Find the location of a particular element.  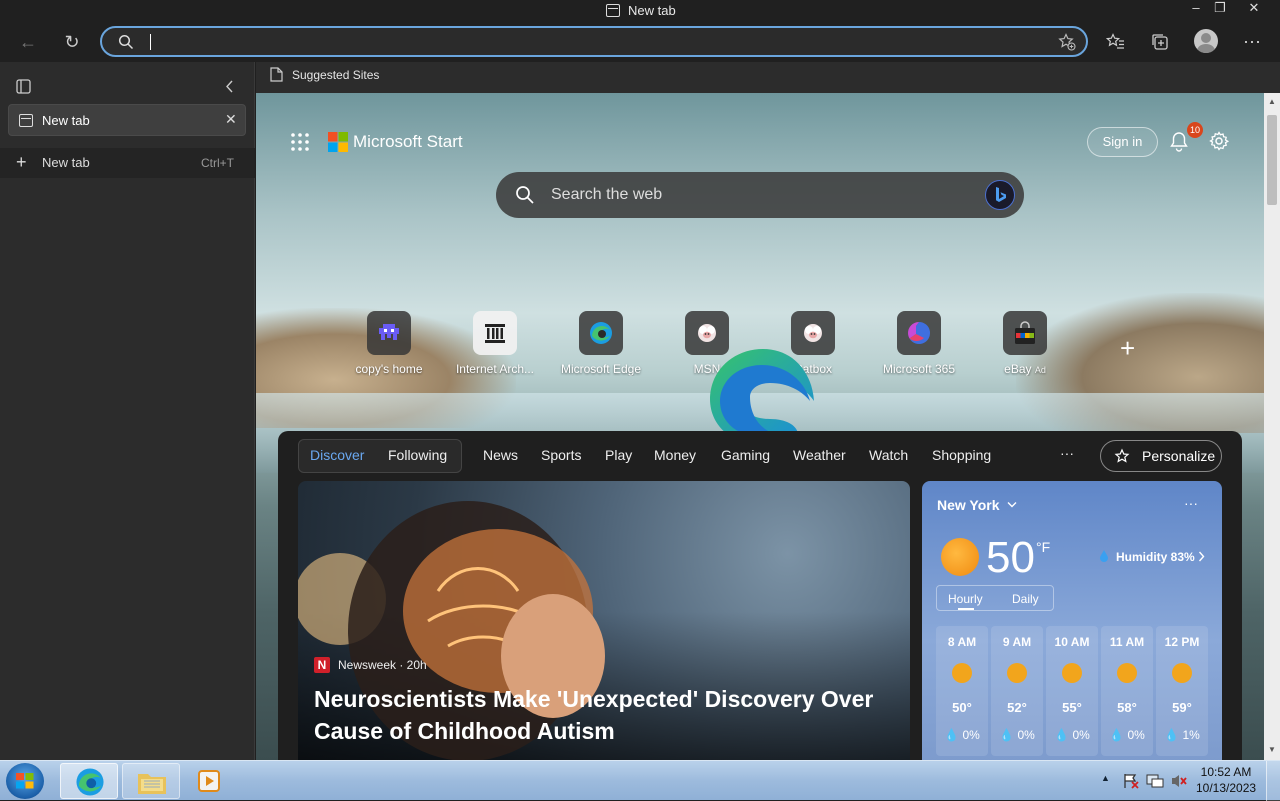

tab-money: Money is located at coordinates (675, 455).